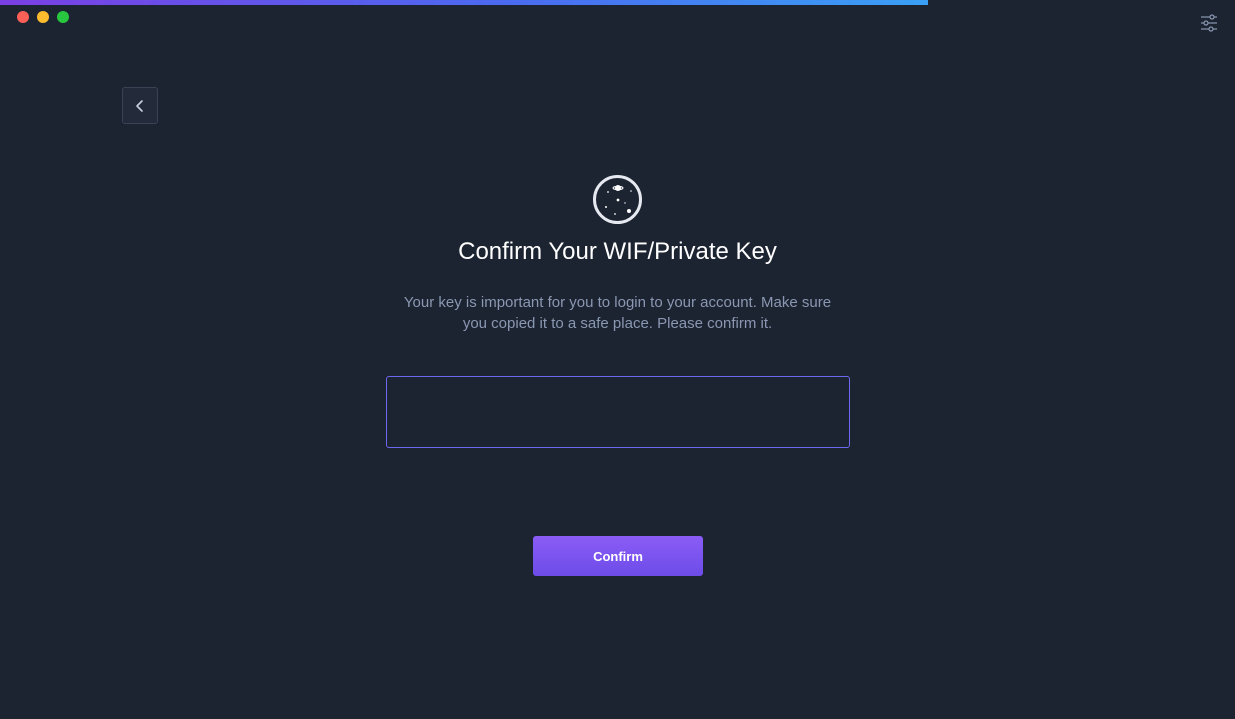  I want to click on chevron-left-icon, so click(139, 105).